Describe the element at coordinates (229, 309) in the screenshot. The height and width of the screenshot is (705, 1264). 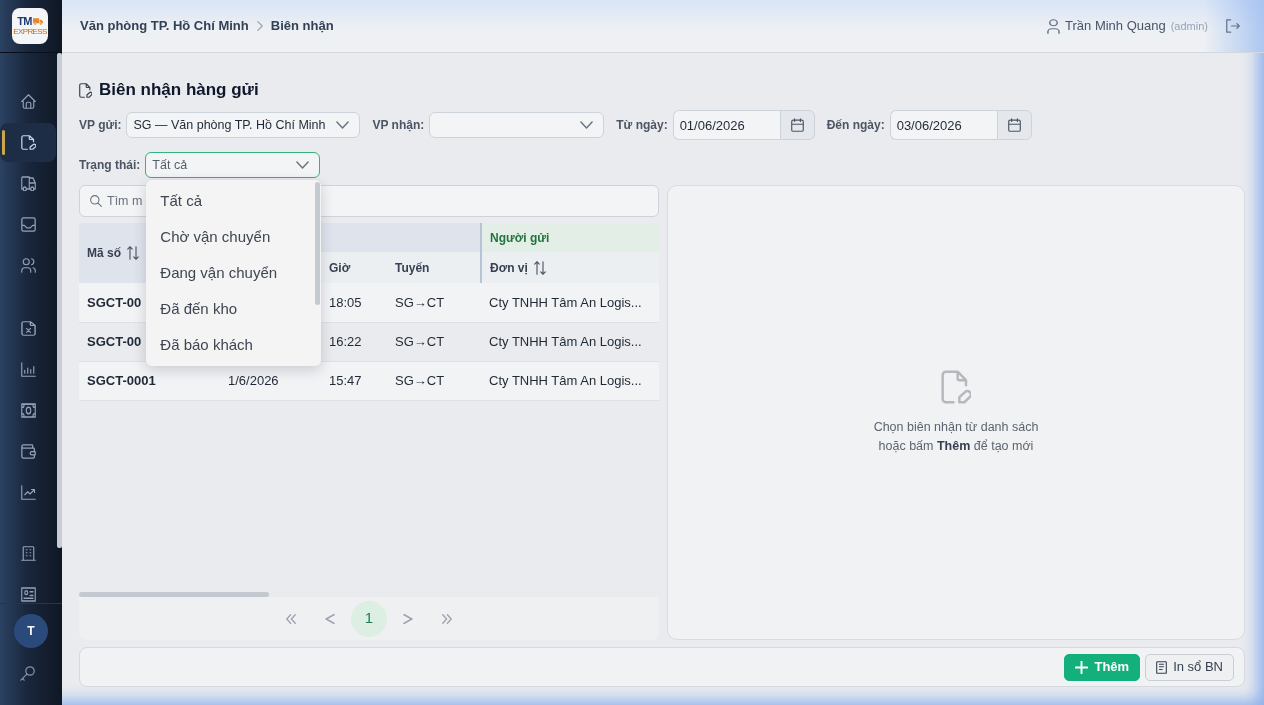
I see `dropdown-option: Đã đến kho` at that location.